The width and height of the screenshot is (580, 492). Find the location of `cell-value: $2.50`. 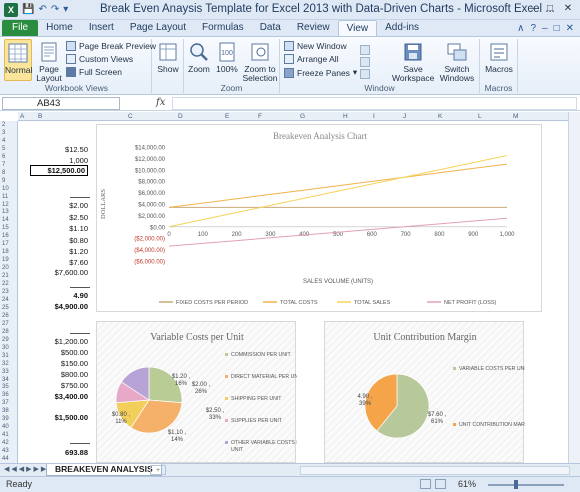

cell-value: $2.50 is located at coordinates (59, 217).